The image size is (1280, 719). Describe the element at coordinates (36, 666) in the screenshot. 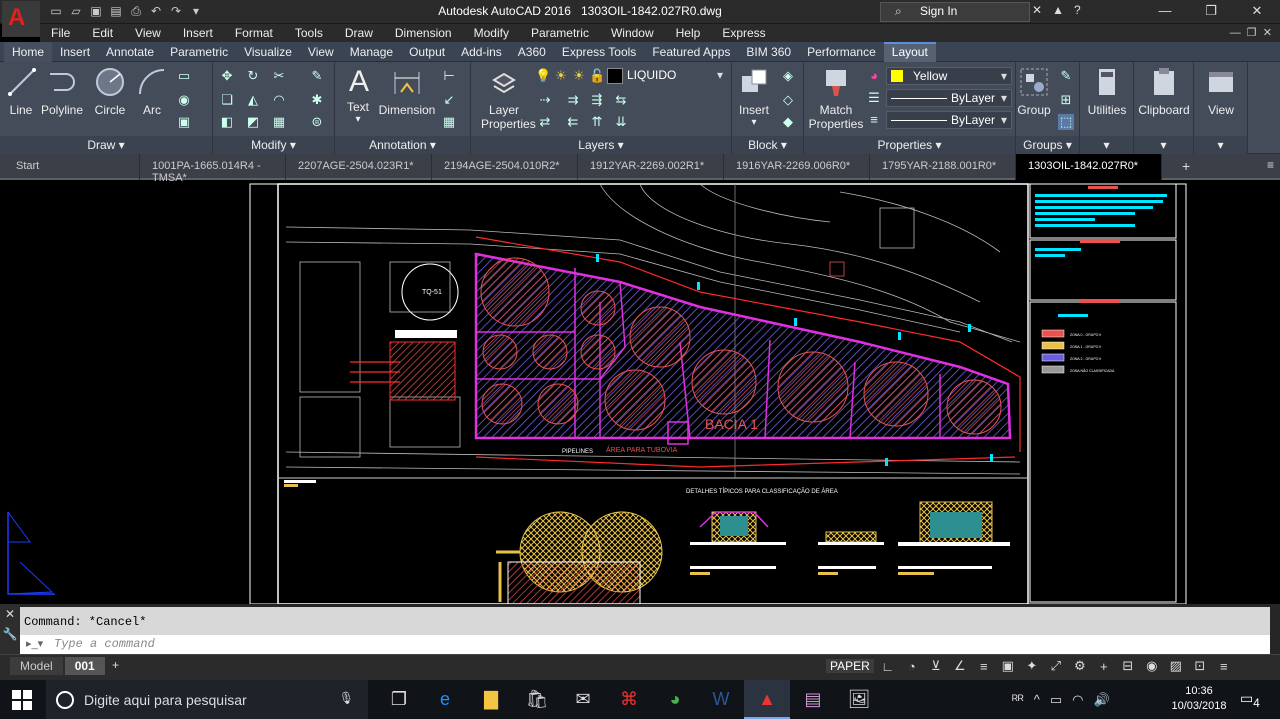

I see `layout-tab-model: Model` at that location.